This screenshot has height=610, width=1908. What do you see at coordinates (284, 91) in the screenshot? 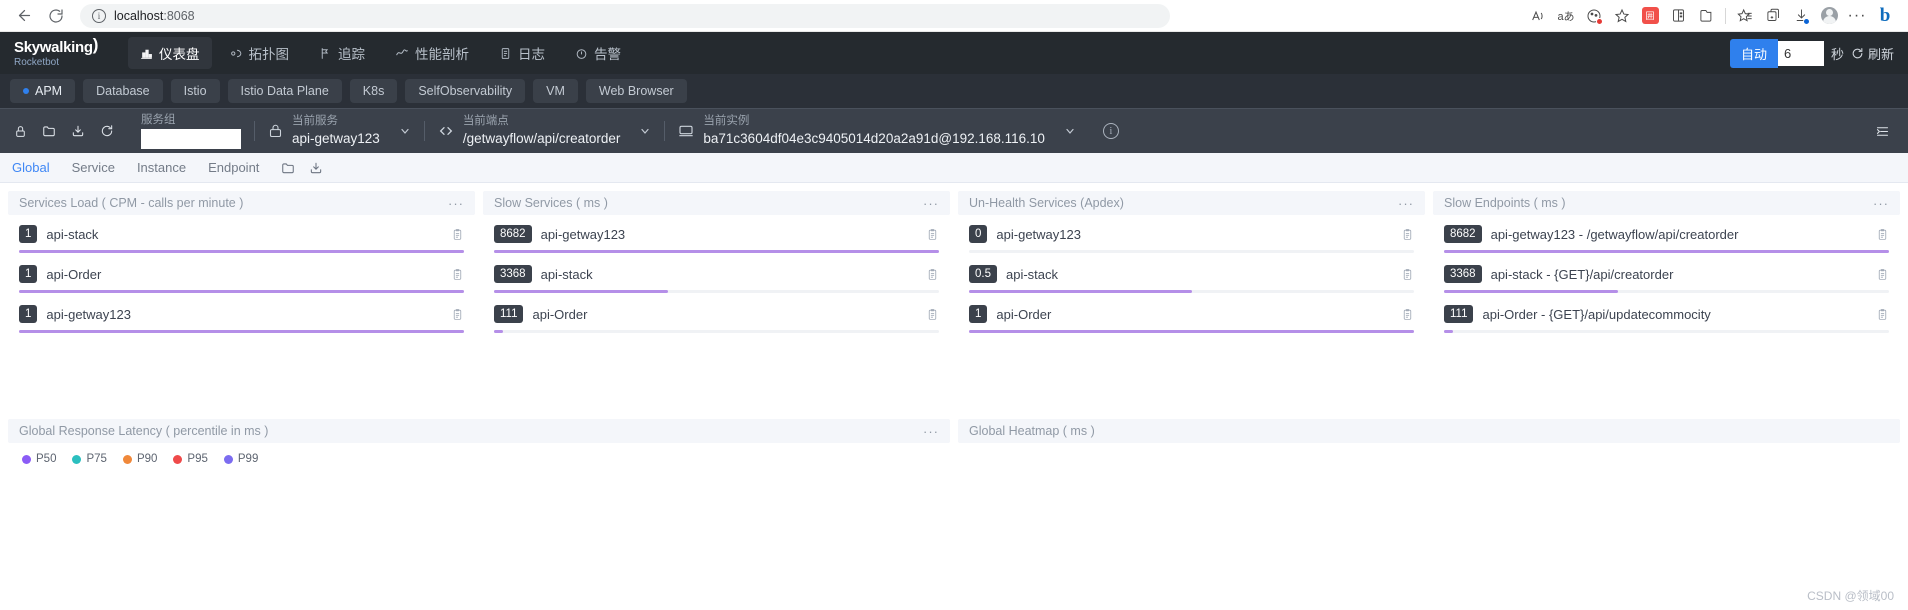
I see `tab-istio-data-plane: Istio Data Plane` at bounding box center [284, 91].